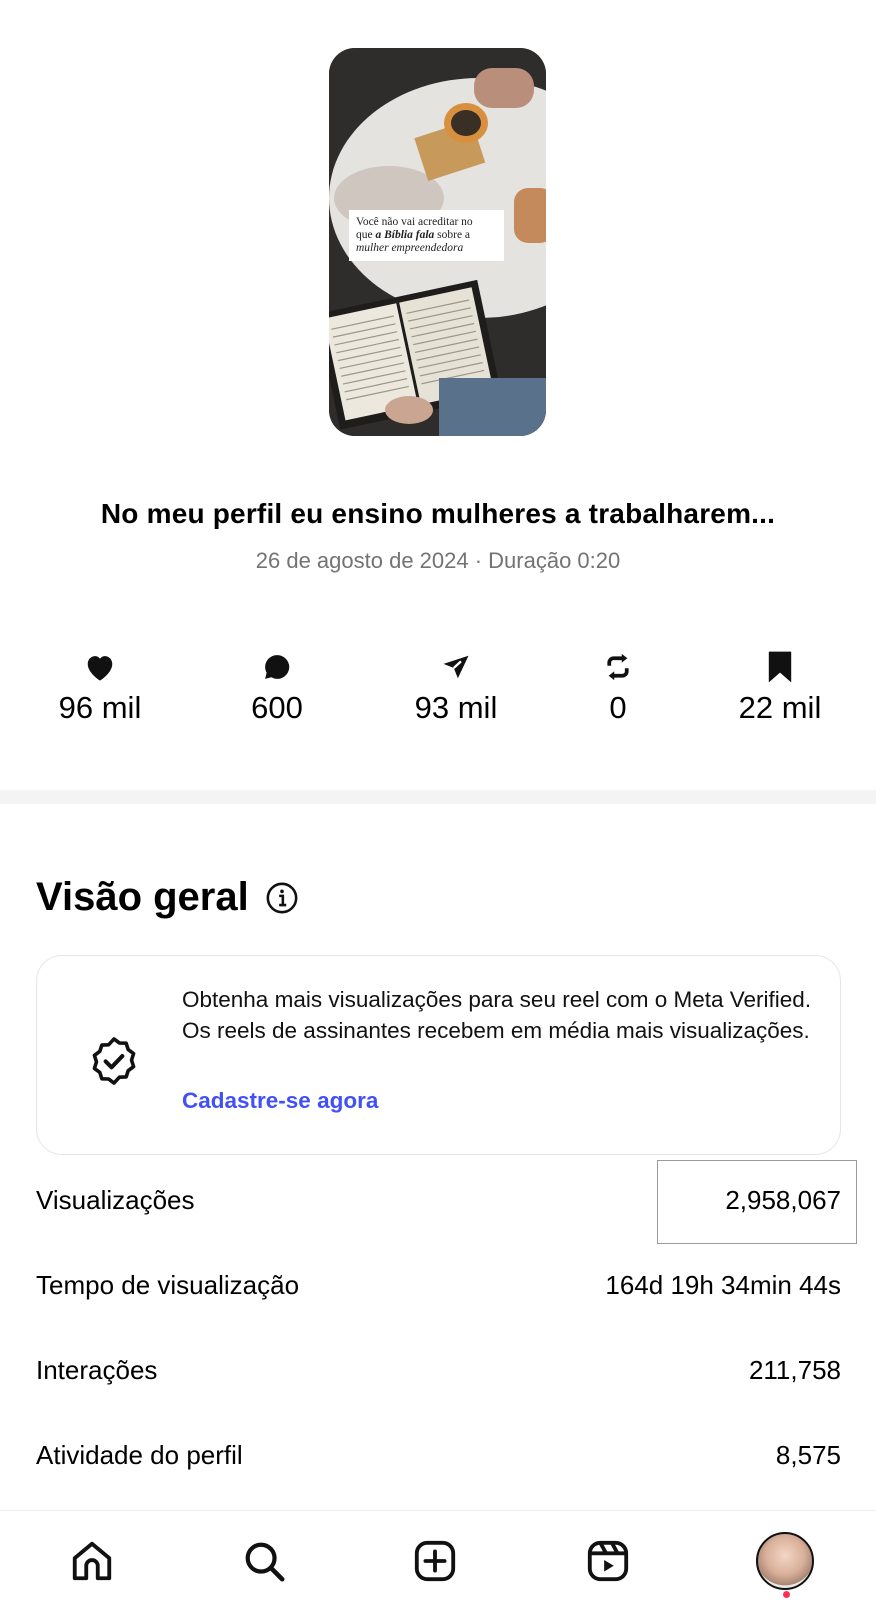  I want to click on bottom-nav, so click(438, 1555).